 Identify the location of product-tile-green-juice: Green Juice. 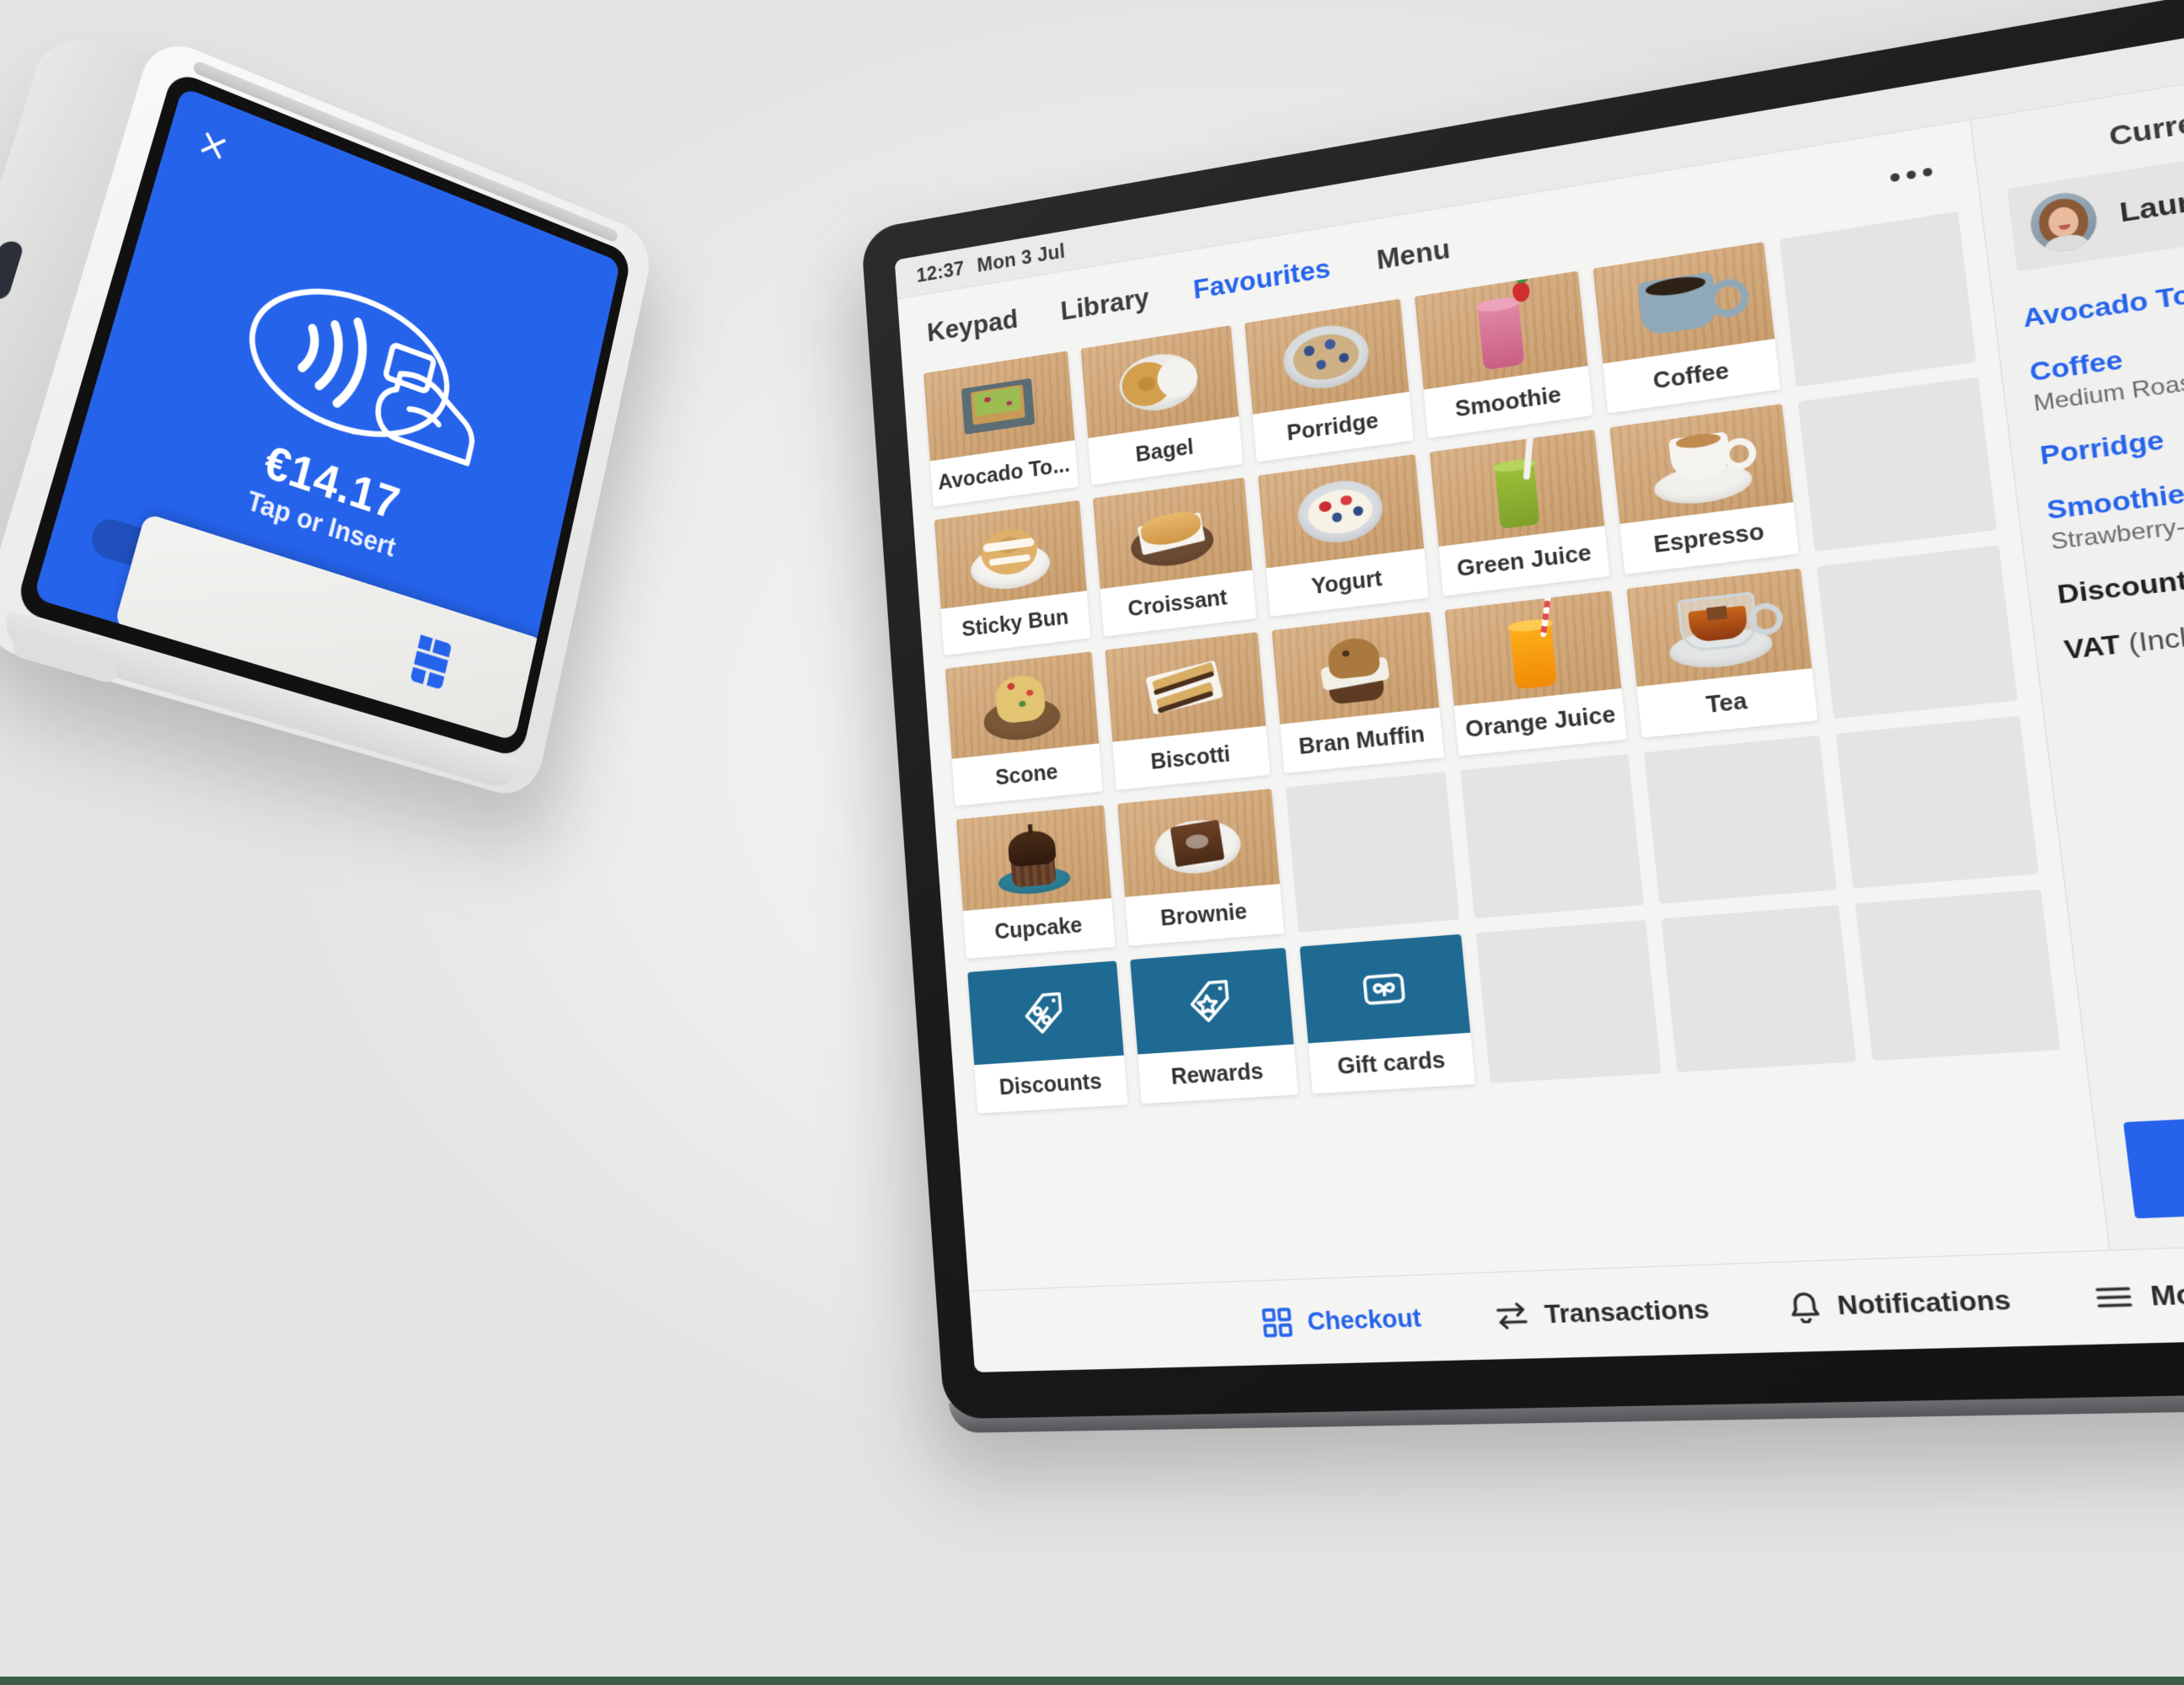
(1520, 512).